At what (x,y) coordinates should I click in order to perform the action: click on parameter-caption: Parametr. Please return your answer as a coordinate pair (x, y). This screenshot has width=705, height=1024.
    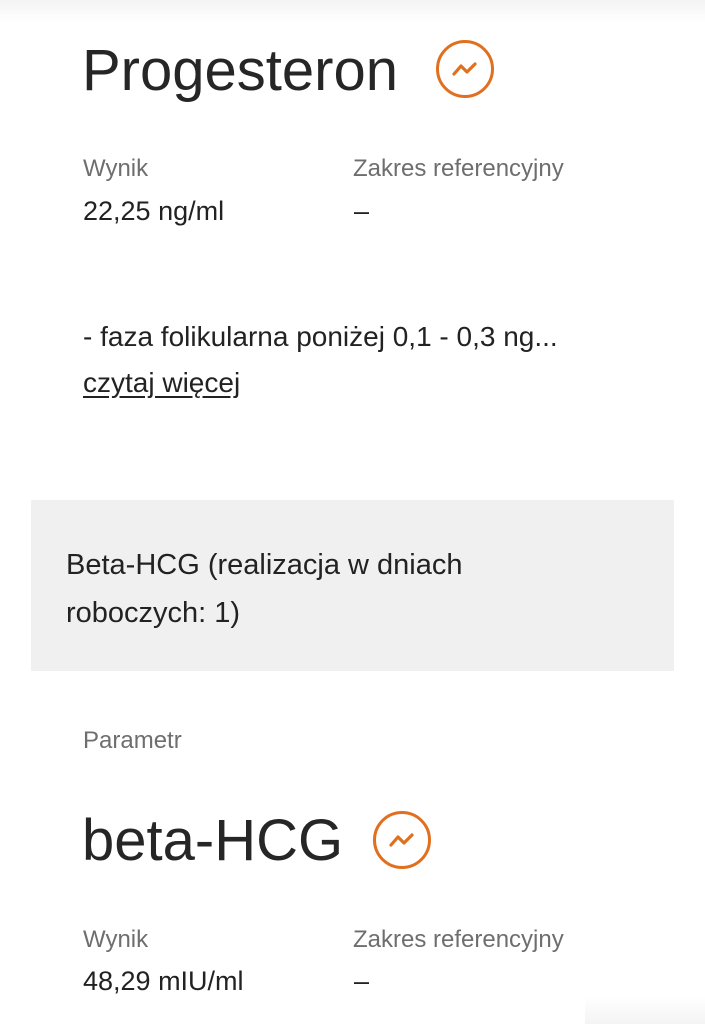
    Looking at the image, I should click on (132, 740).